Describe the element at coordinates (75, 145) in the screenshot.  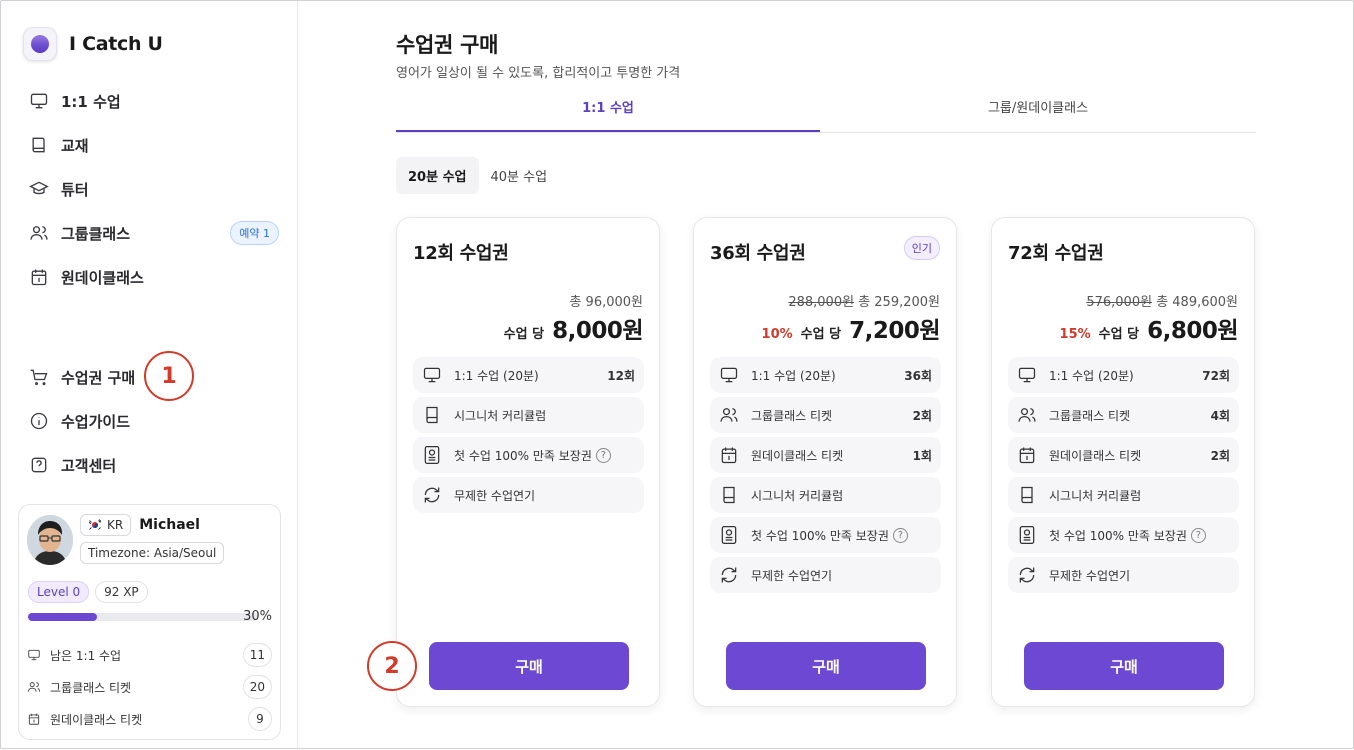
I see `nav-label: 교재` at that location.